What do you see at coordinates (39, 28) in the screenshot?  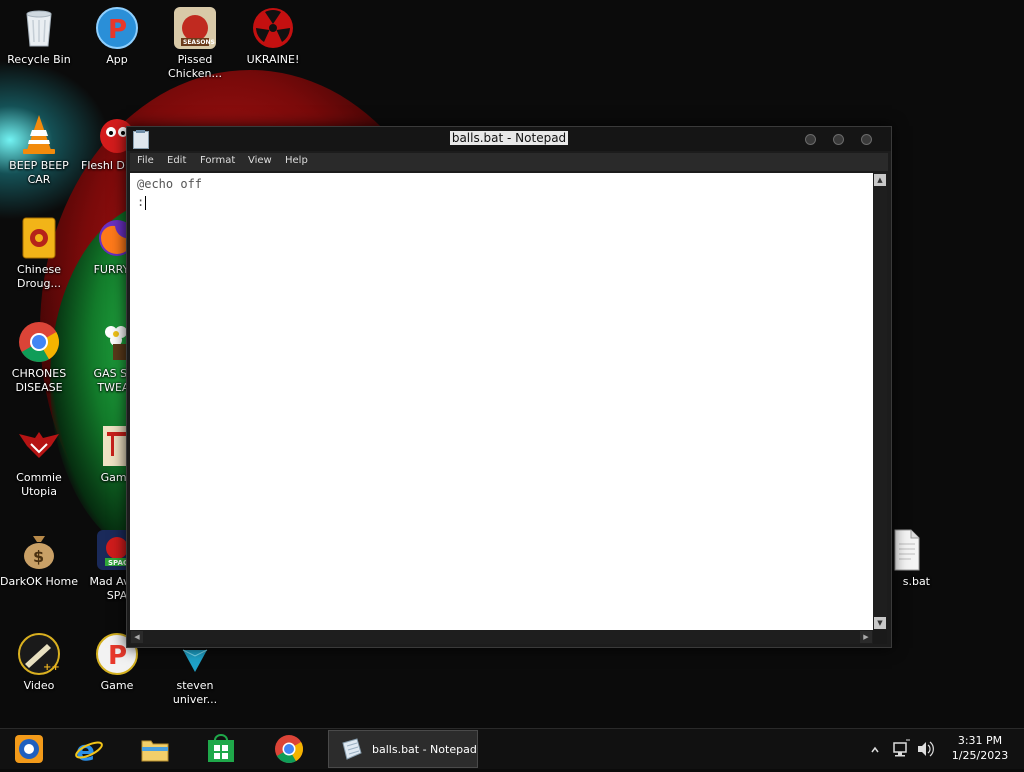 I see `recycle-bin-icon` at bounding box center [39, 28].